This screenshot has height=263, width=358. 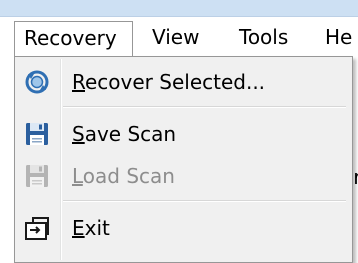 I want to click on menu-item-load-scan-label: Load Scan, so click(x=123, y=176).